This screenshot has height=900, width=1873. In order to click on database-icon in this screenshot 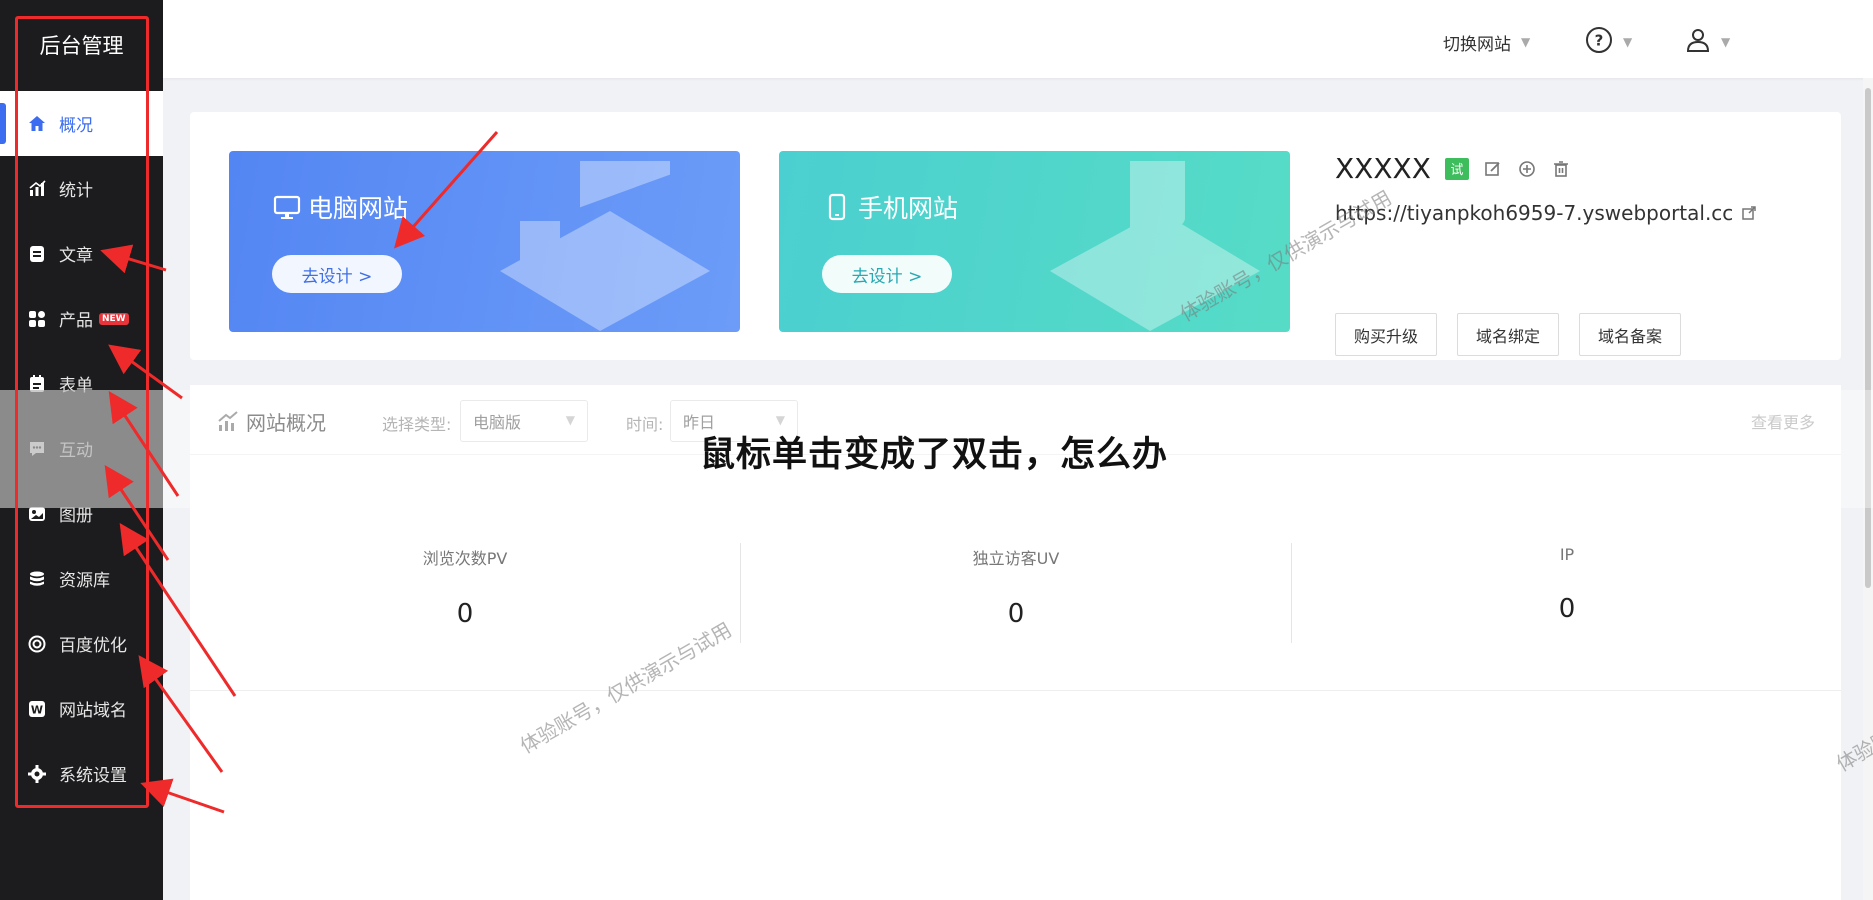, I will do `click(37, 579)`.